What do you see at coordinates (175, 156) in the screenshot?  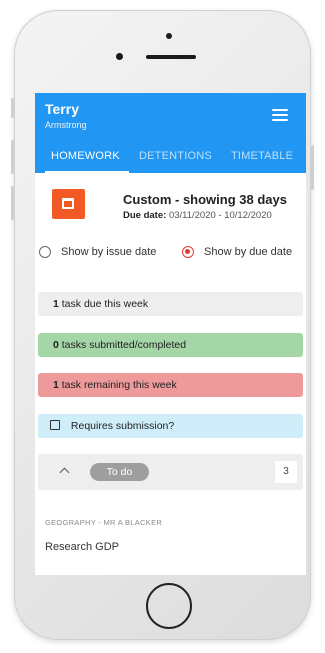 I see `tab-detentions: DETENTIONS` at bounding box center [175, 156].